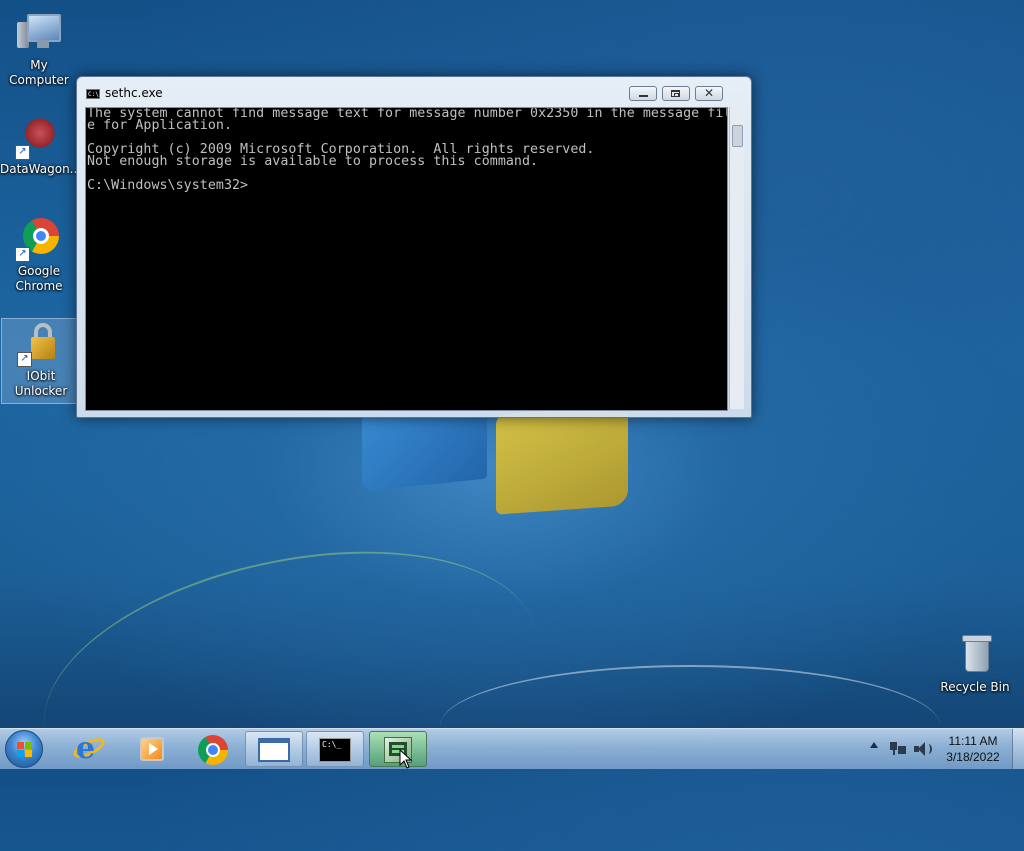  I want to click on close-icon: ✕, so click(709, 93).